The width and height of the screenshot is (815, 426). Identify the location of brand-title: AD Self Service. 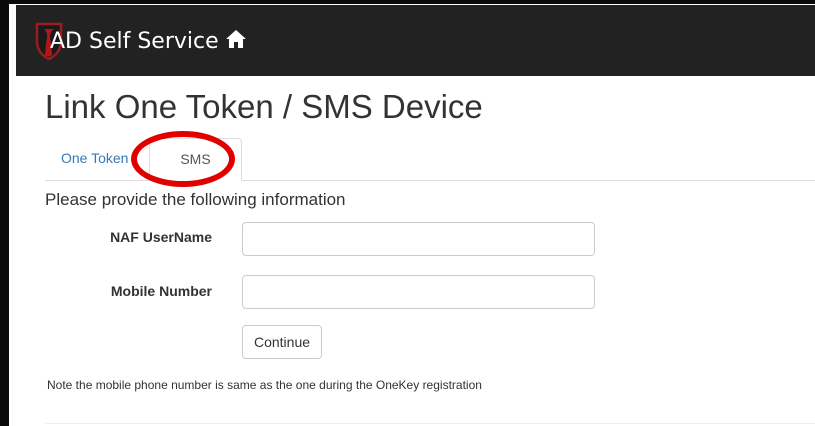
(148, 41).